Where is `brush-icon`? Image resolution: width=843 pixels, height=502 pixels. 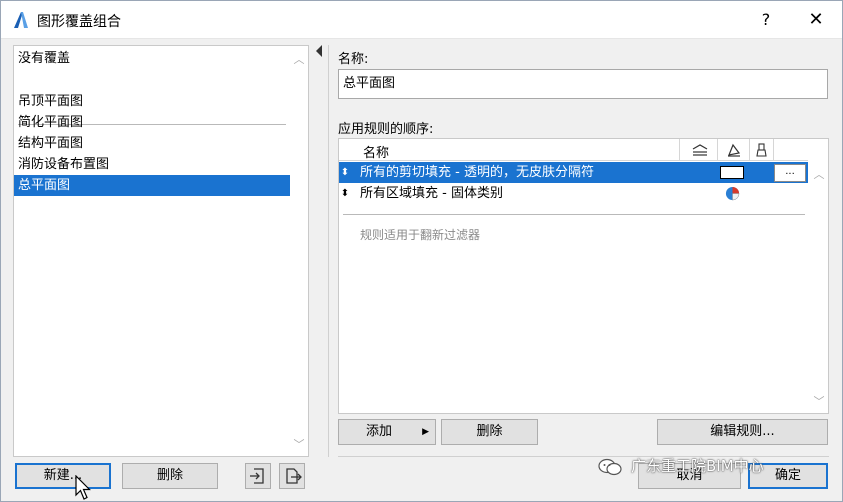 brush-icon is located at coordinates (761, 150).